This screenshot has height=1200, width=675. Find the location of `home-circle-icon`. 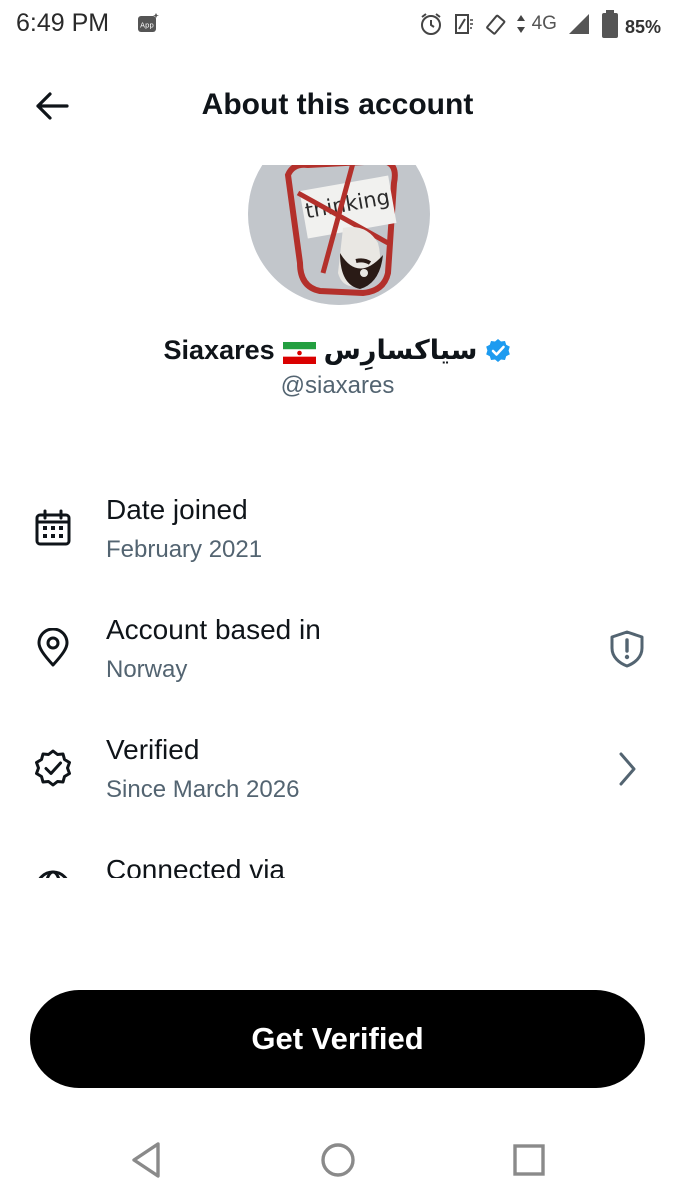

home-circle-icon is located at coordinates (338, 1160).